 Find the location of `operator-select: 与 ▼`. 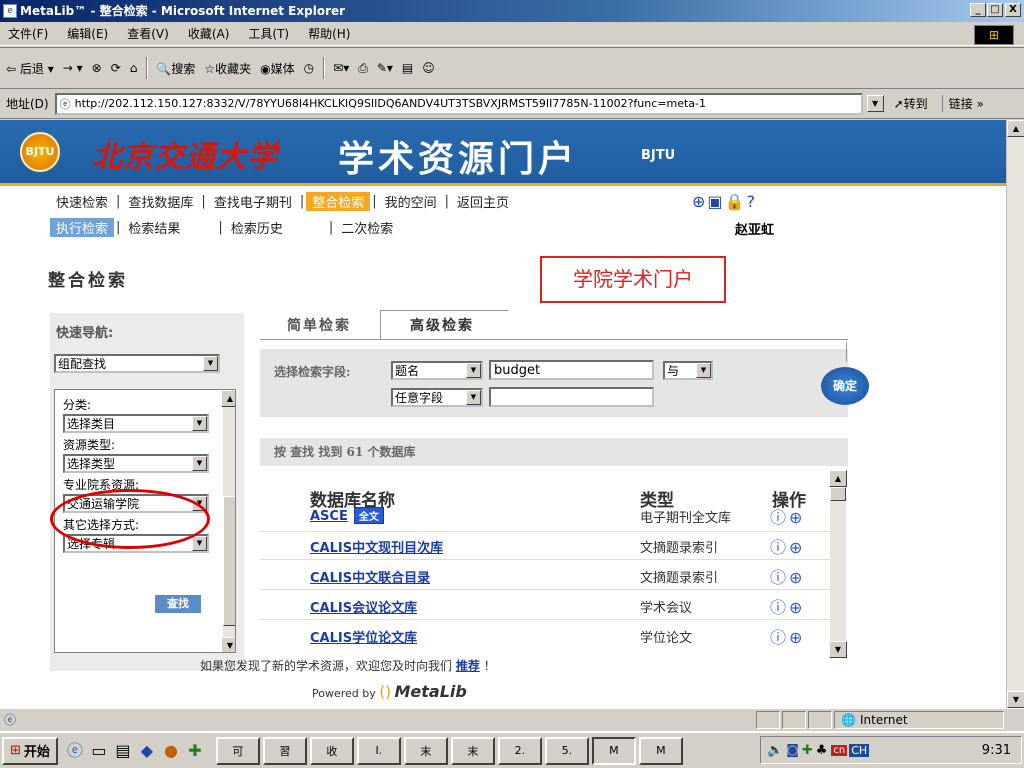

operator-select: 与 ▼ is located at coordinates (688, 370).